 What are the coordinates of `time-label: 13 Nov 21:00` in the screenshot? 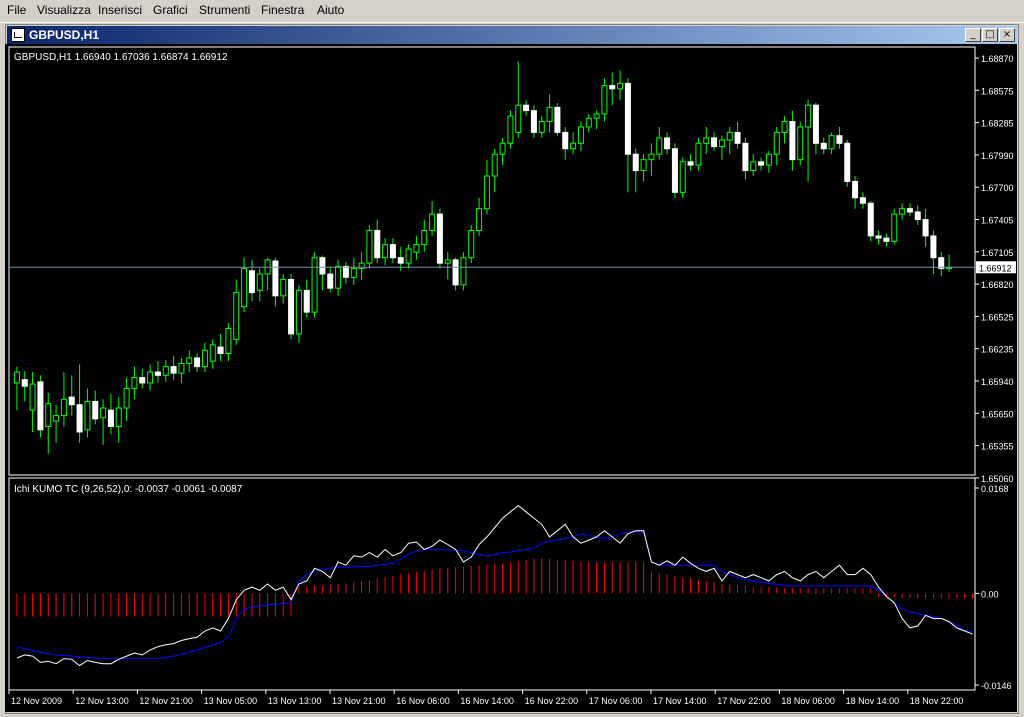 It's located at (359, 701).